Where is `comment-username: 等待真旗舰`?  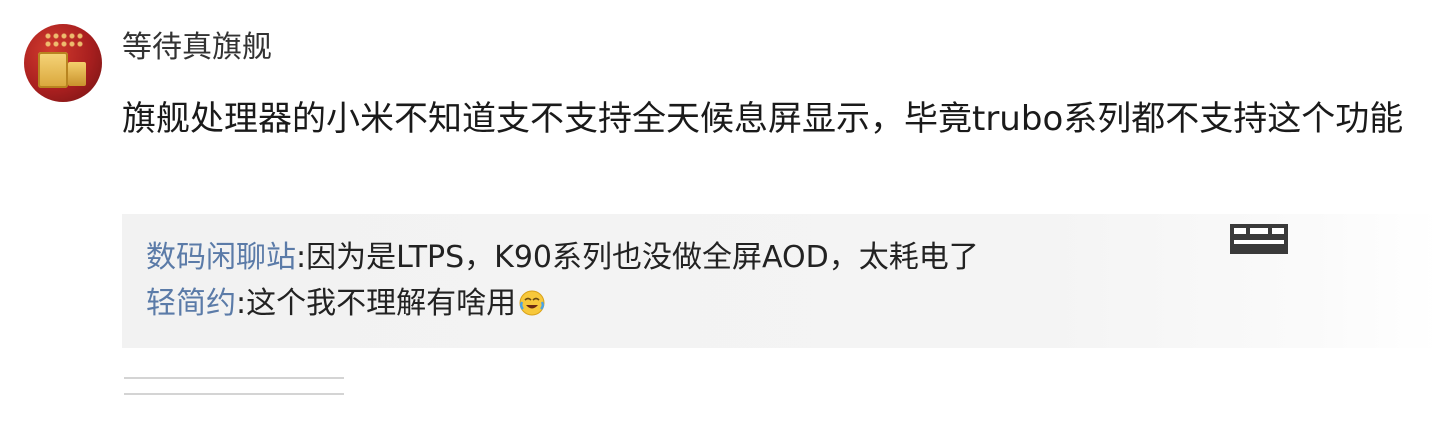 comment-username: 等待真旗舰 is located at coordinates (197, 48).